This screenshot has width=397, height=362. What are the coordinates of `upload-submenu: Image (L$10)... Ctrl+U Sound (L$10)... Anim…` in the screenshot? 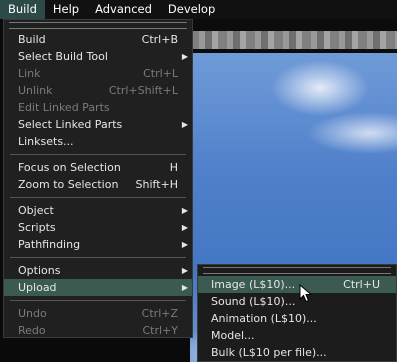 It's located at (297, 313).